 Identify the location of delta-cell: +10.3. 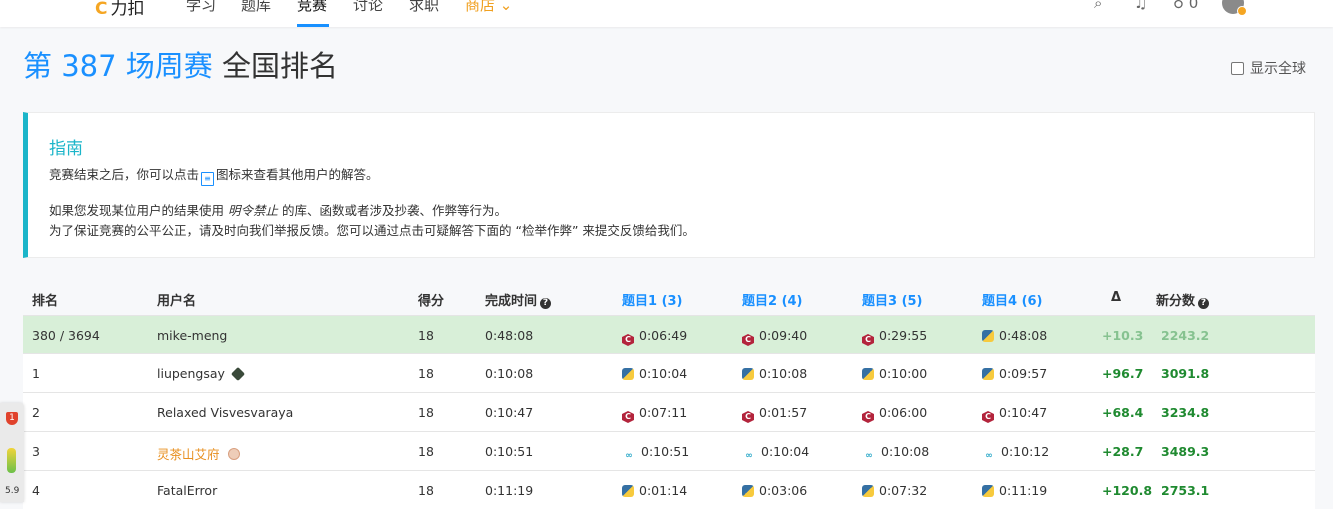
(1123, 335).